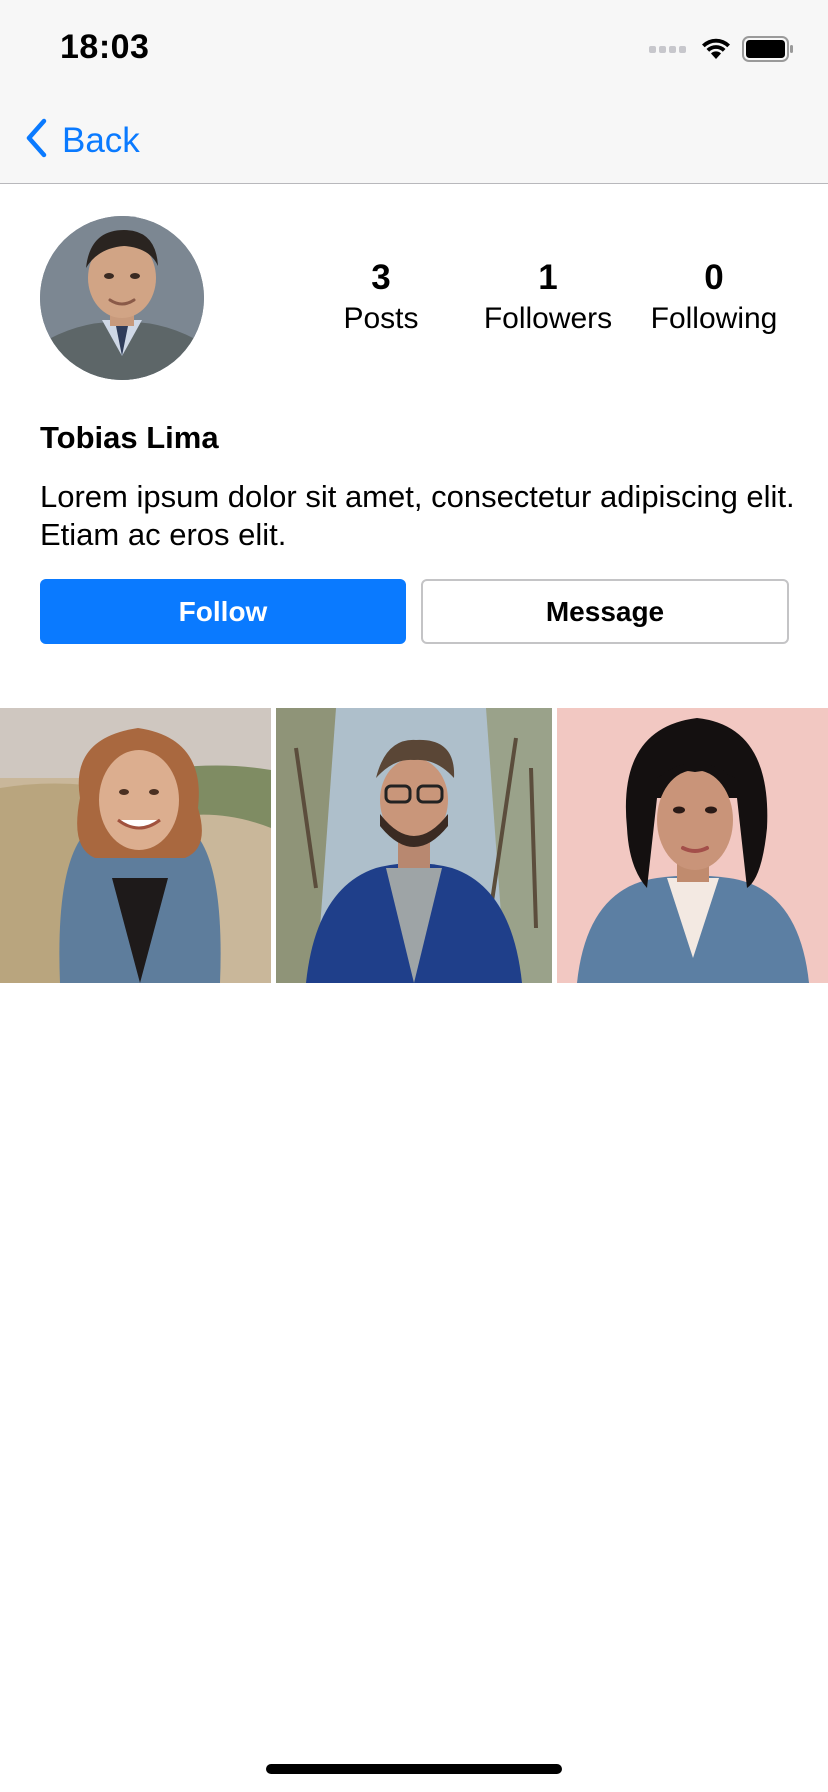  Describe the element at coordinates (381, 277) in the screenshot. I see `posts-count: 3` at that location.